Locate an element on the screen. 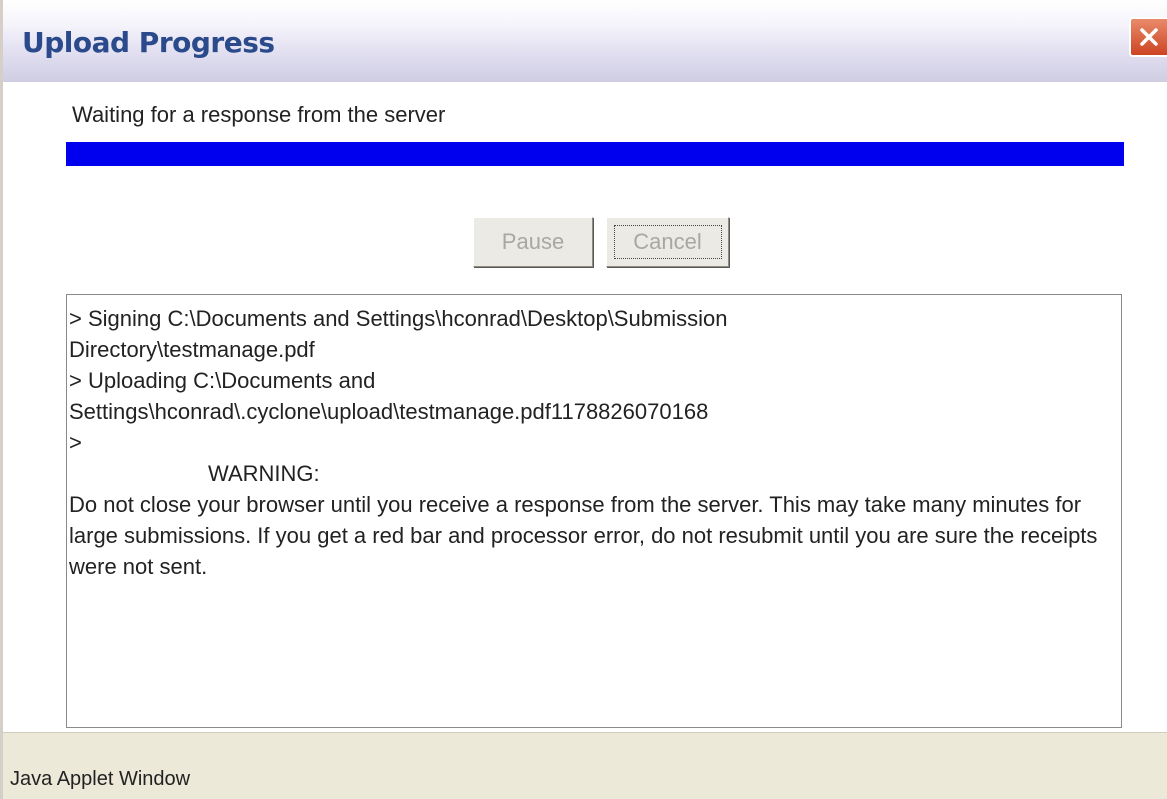 The width and height of the screenshot is (1167, 799). cancel-button-label: Cancel is located at coordinates (667, 242).